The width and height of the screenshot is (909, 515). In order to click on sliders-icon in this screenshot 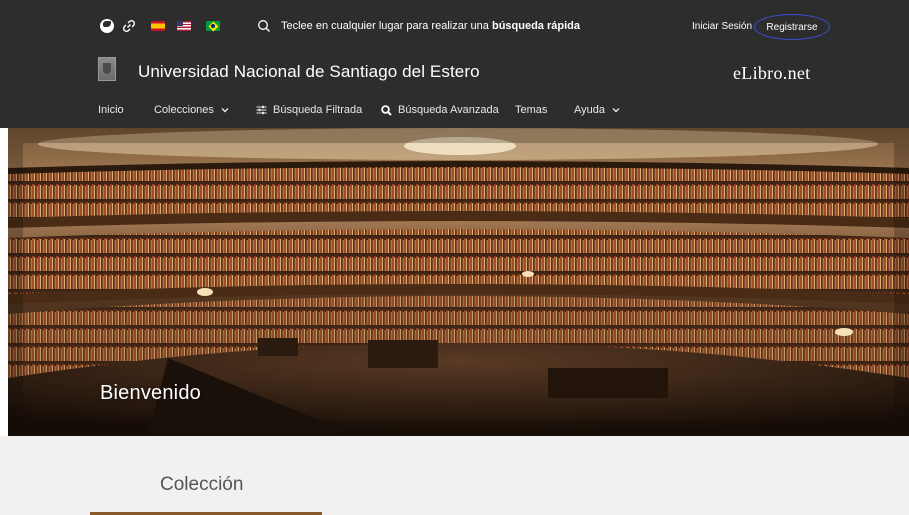, I will do `click(261, 110)`.